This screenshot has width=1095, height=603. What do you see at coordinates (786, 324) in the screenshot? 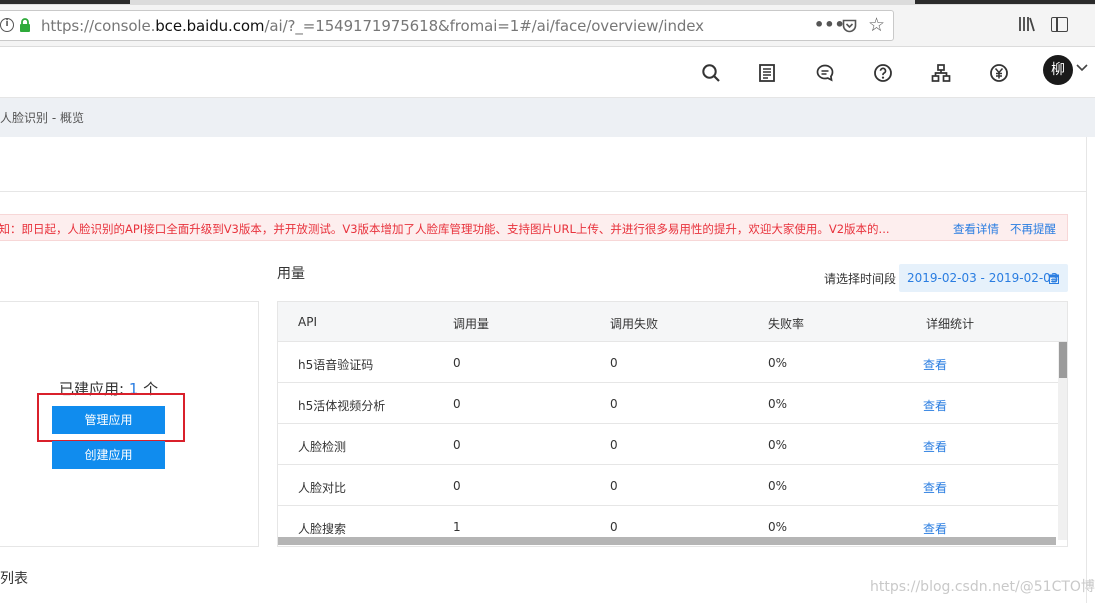
I see `column-header-failure-rate: 失败率` at bounding box center [786, 324].